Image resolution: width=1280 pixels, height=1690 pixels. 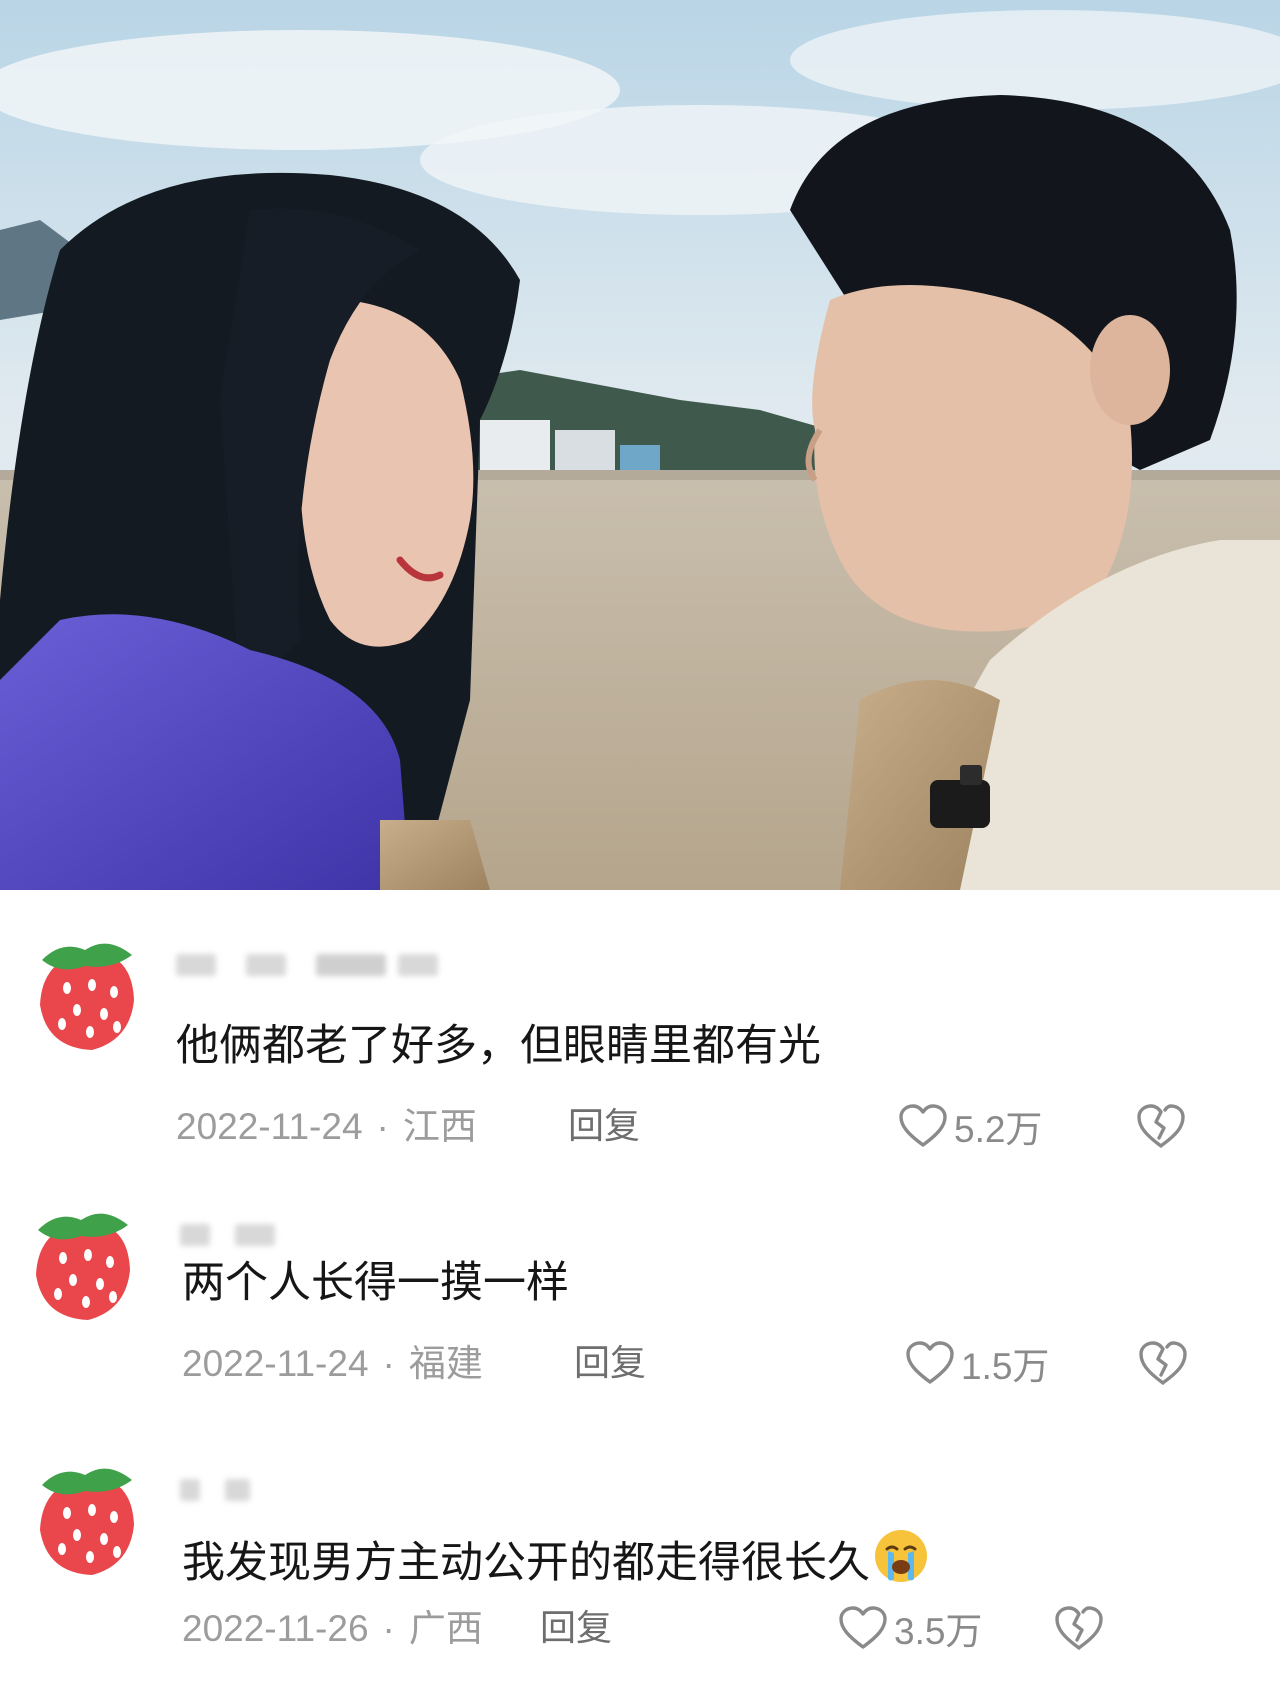 I want to click on comment-text: 他俩都老了好多，但眼睛里都有光, so click(x=498, y=1046).